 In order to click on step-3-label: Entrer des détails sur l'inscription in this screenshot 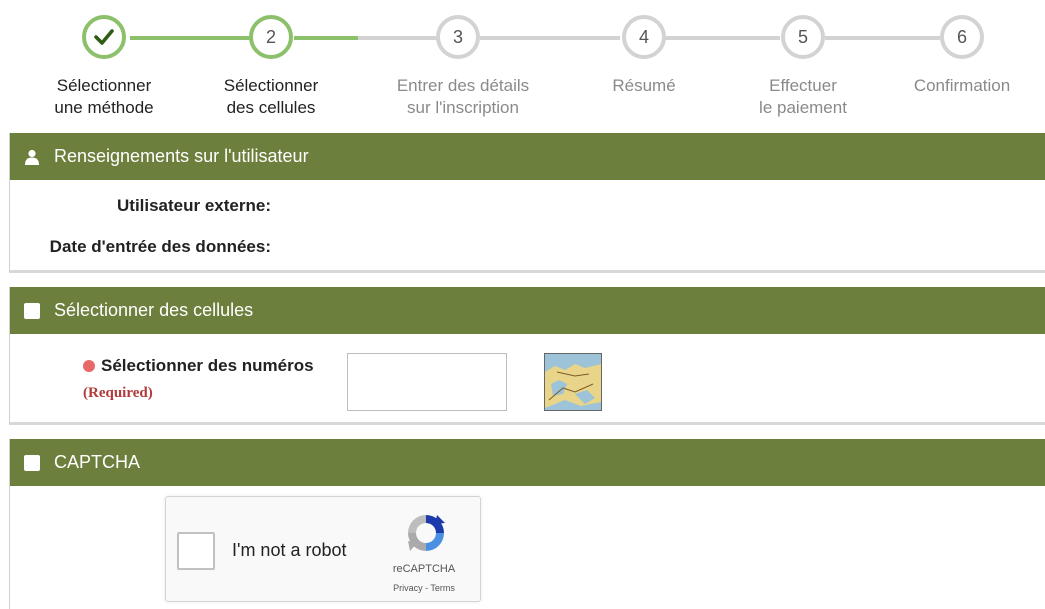, I will do `click(463, 96)`.